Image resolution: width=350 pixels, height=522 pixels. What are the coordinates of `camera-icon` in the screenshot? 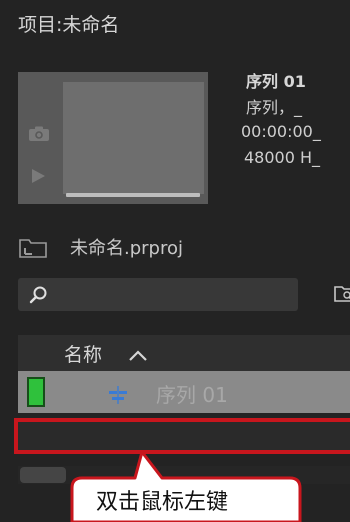 It's located at (39, 134).